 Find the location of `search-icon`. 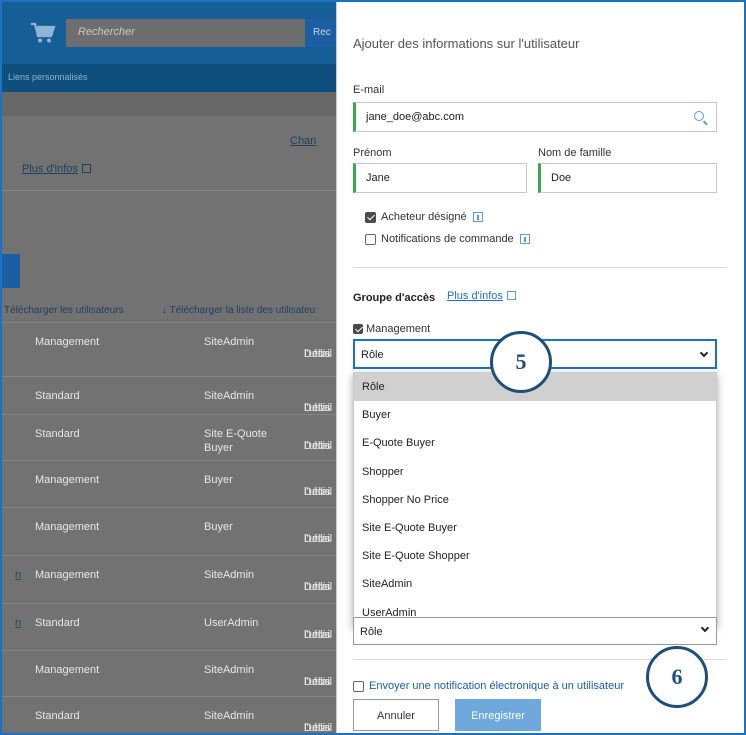

search-icon is located at coordinates (699, 116).